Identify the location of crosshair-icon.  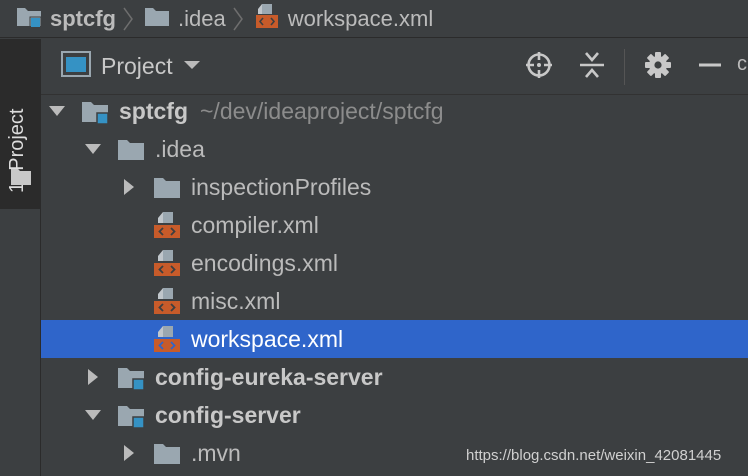
(539, 67).